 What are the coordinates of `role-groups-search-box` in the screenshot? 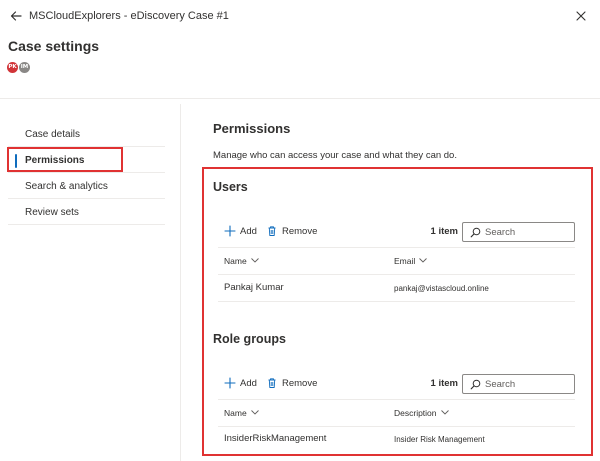 It's located at (518, 384).